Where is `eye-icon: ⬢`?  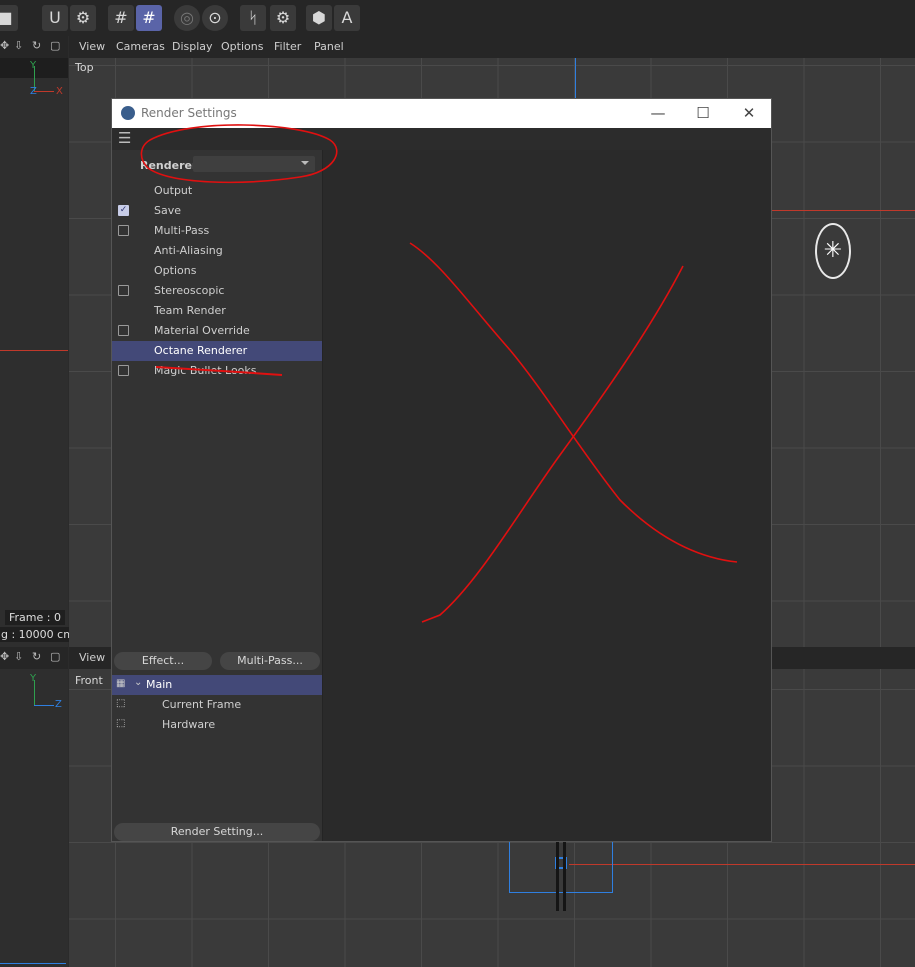
eye-icon: ⬢ is located at coordinates (319, 18).